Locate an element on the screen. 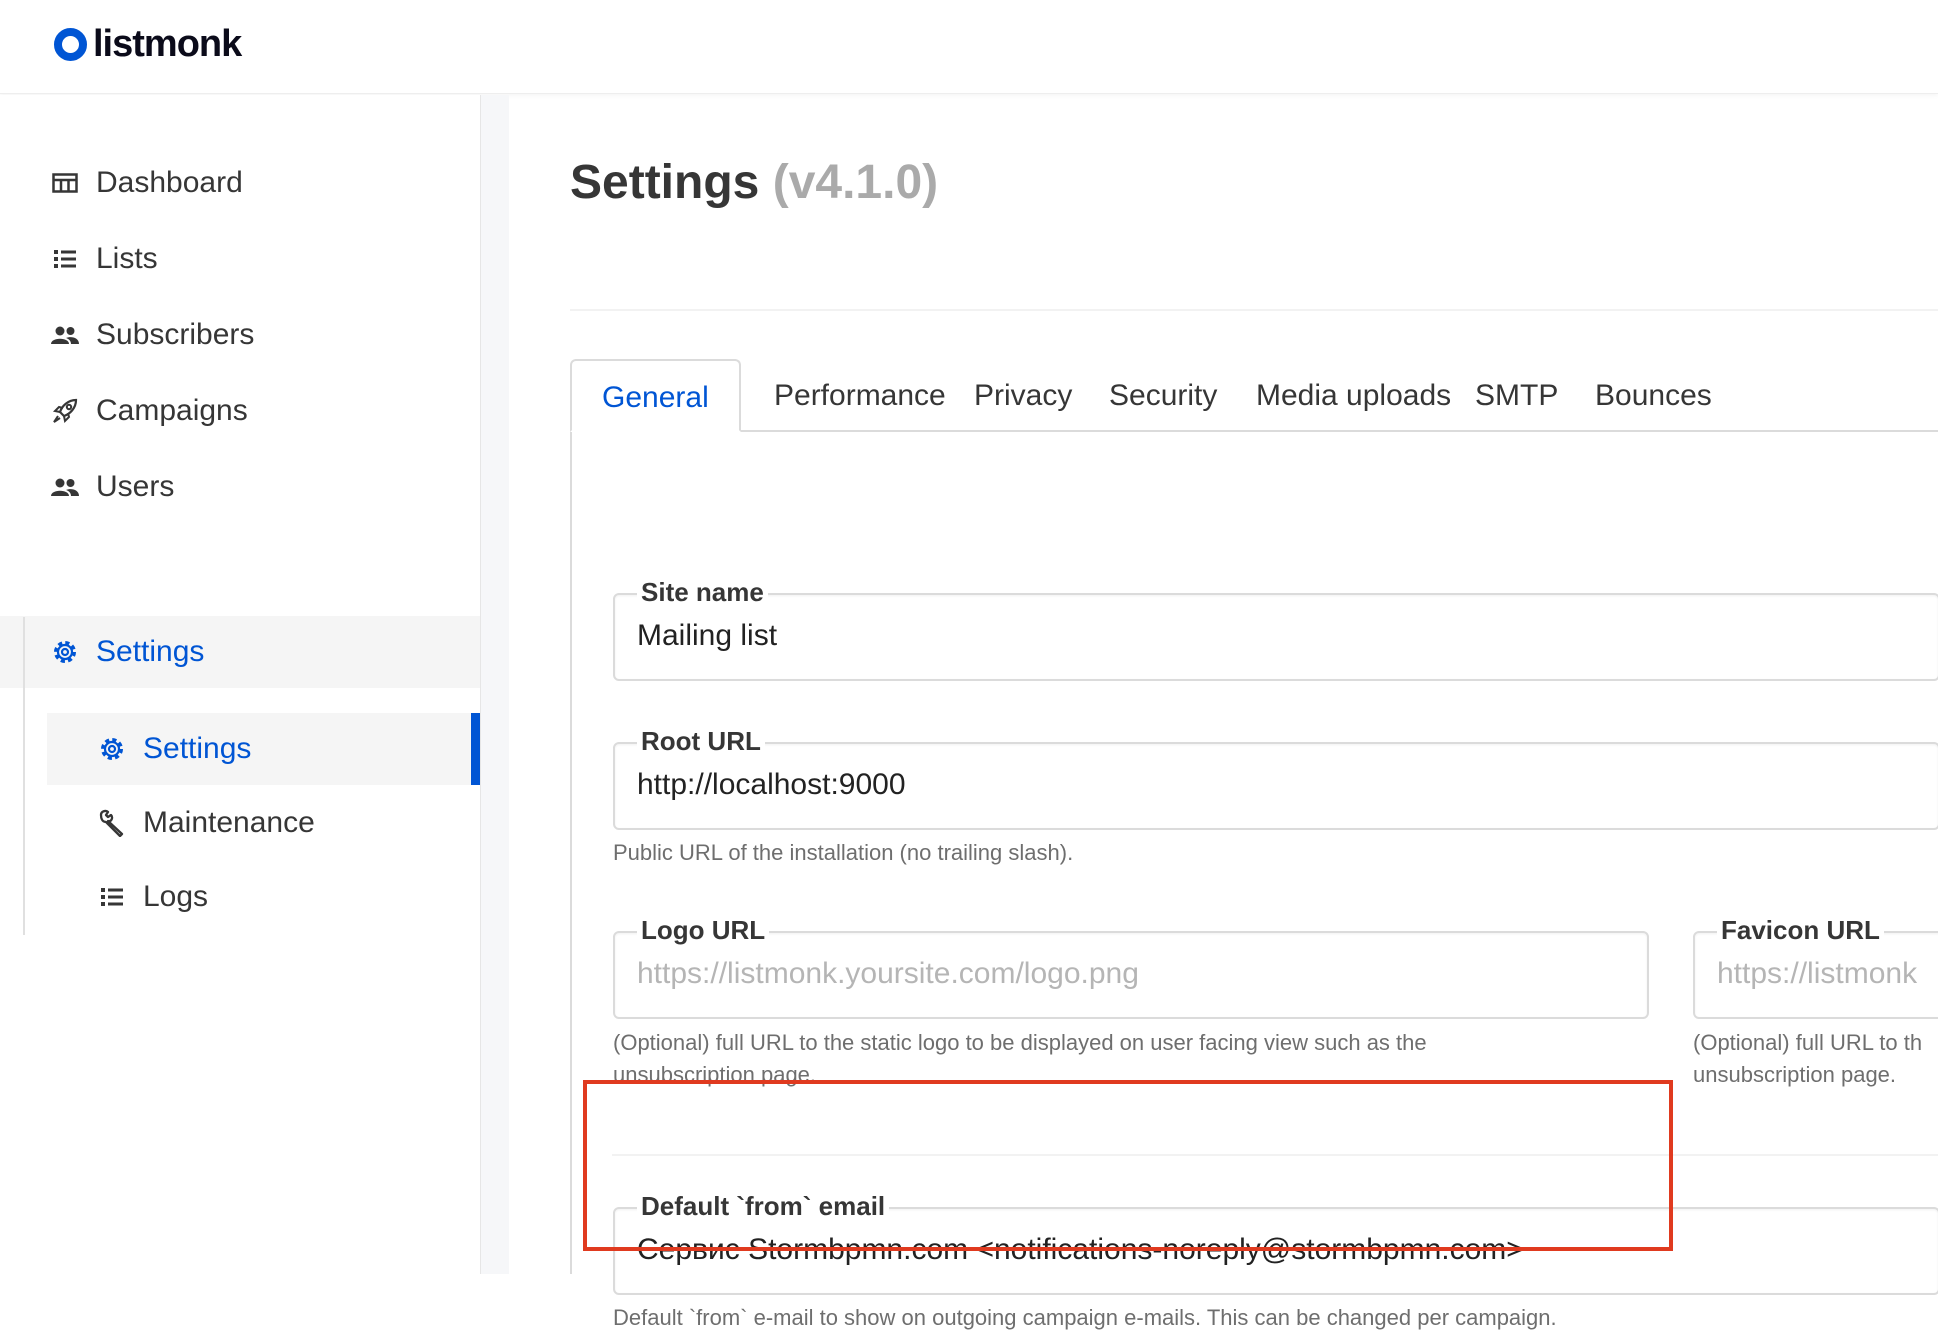 The width and height of the screenshot is (1938, 1334). logo-url-label: Logo URL is located at coordinates (703, 930).